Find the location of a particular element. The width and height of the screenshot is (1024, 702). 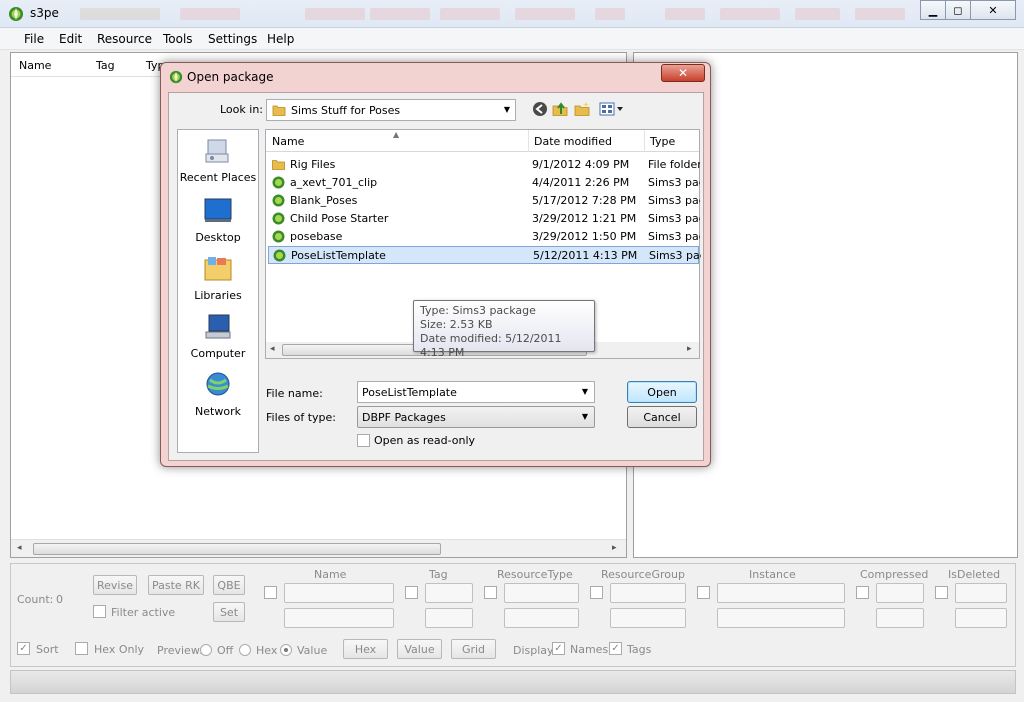

name-value-field is located at coordinates (339, 618).